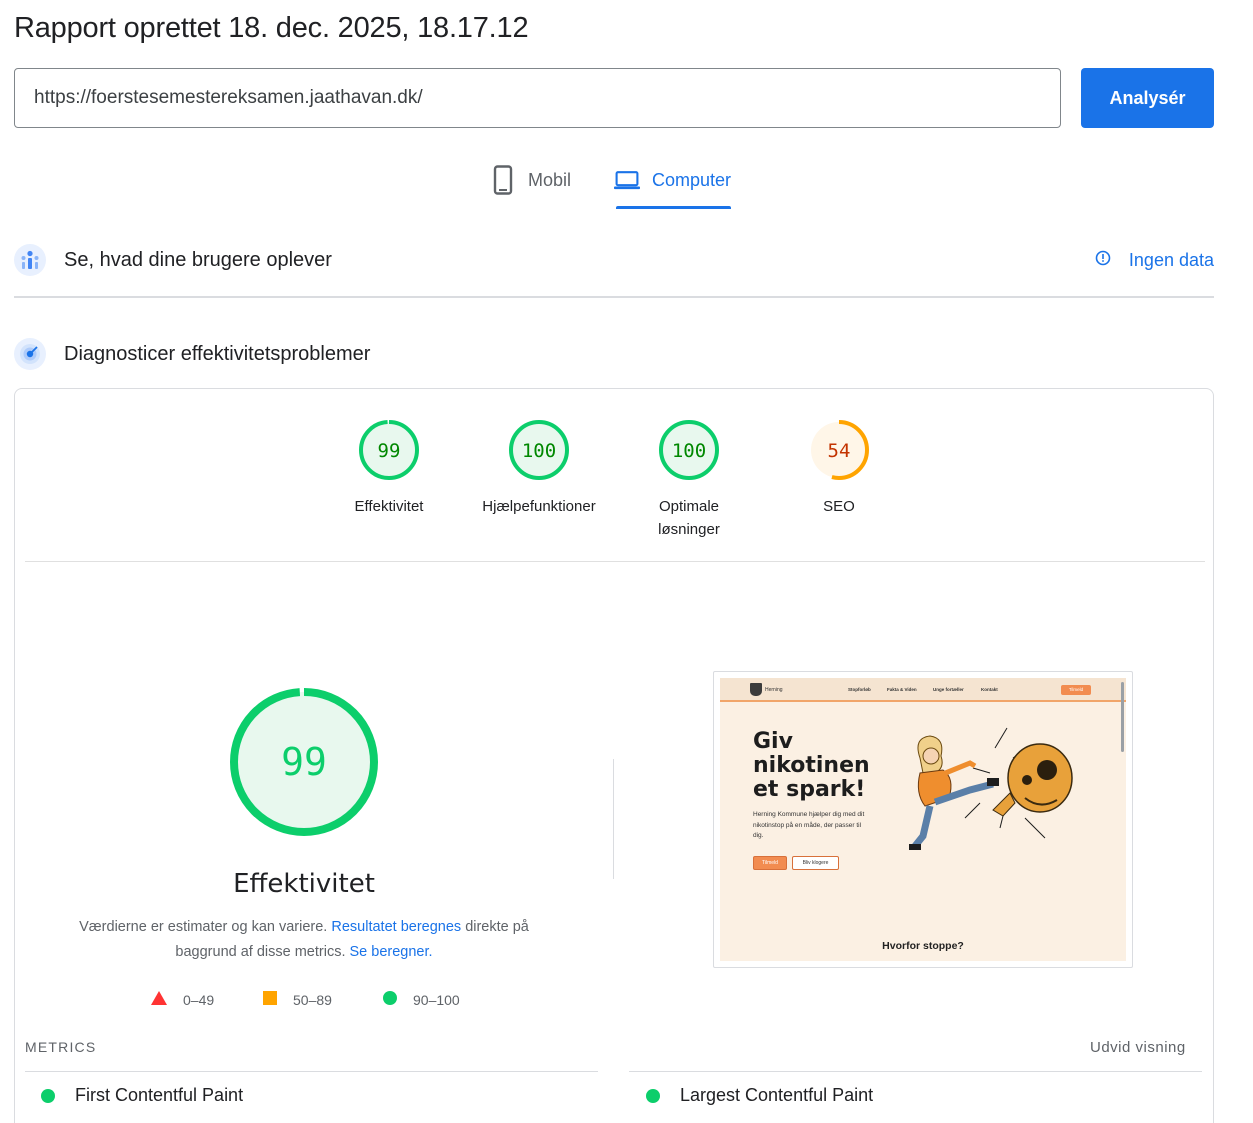 The height and width of the screenshot is (1123, 1253). Describe the element at coordinates (613, 819) in the screenshot. I see `vertical-divider` at that location.